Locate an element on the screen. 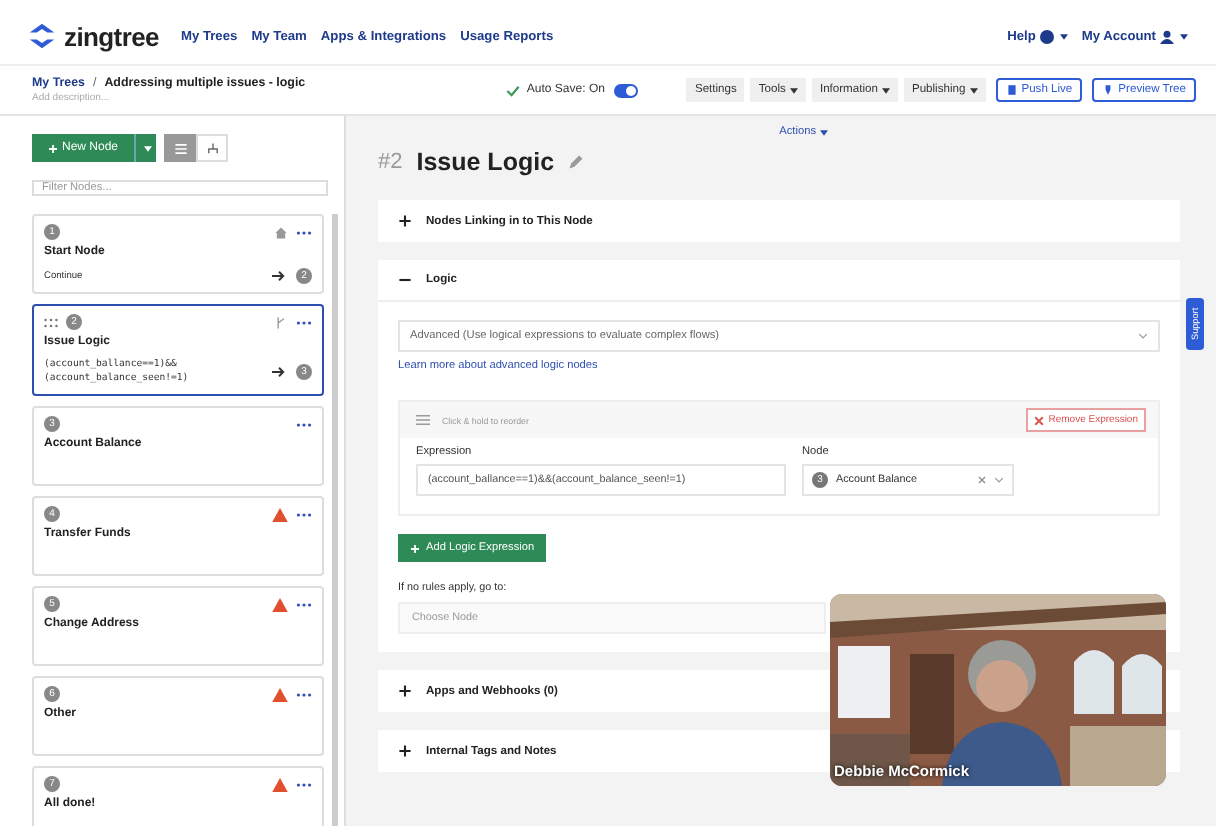  auto-save-toggle is located at coordinates (626, 90).